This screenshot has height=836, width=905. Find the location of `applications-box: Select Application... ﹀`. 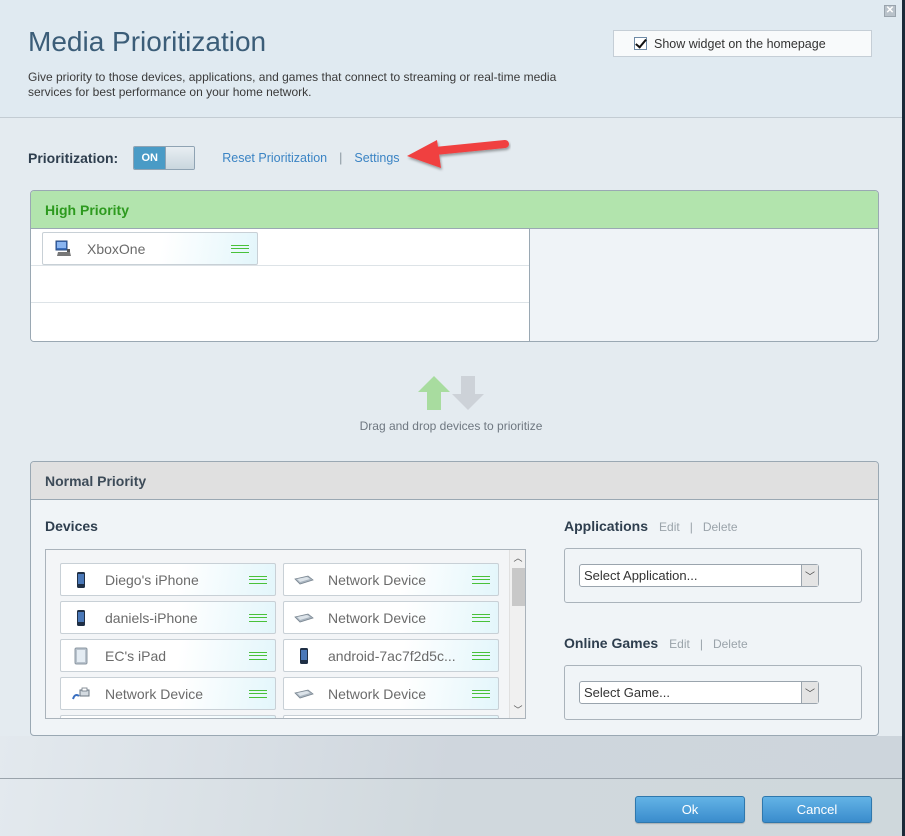

applications-box: Select Application... ﹀ is located at coordinates (713, 575).